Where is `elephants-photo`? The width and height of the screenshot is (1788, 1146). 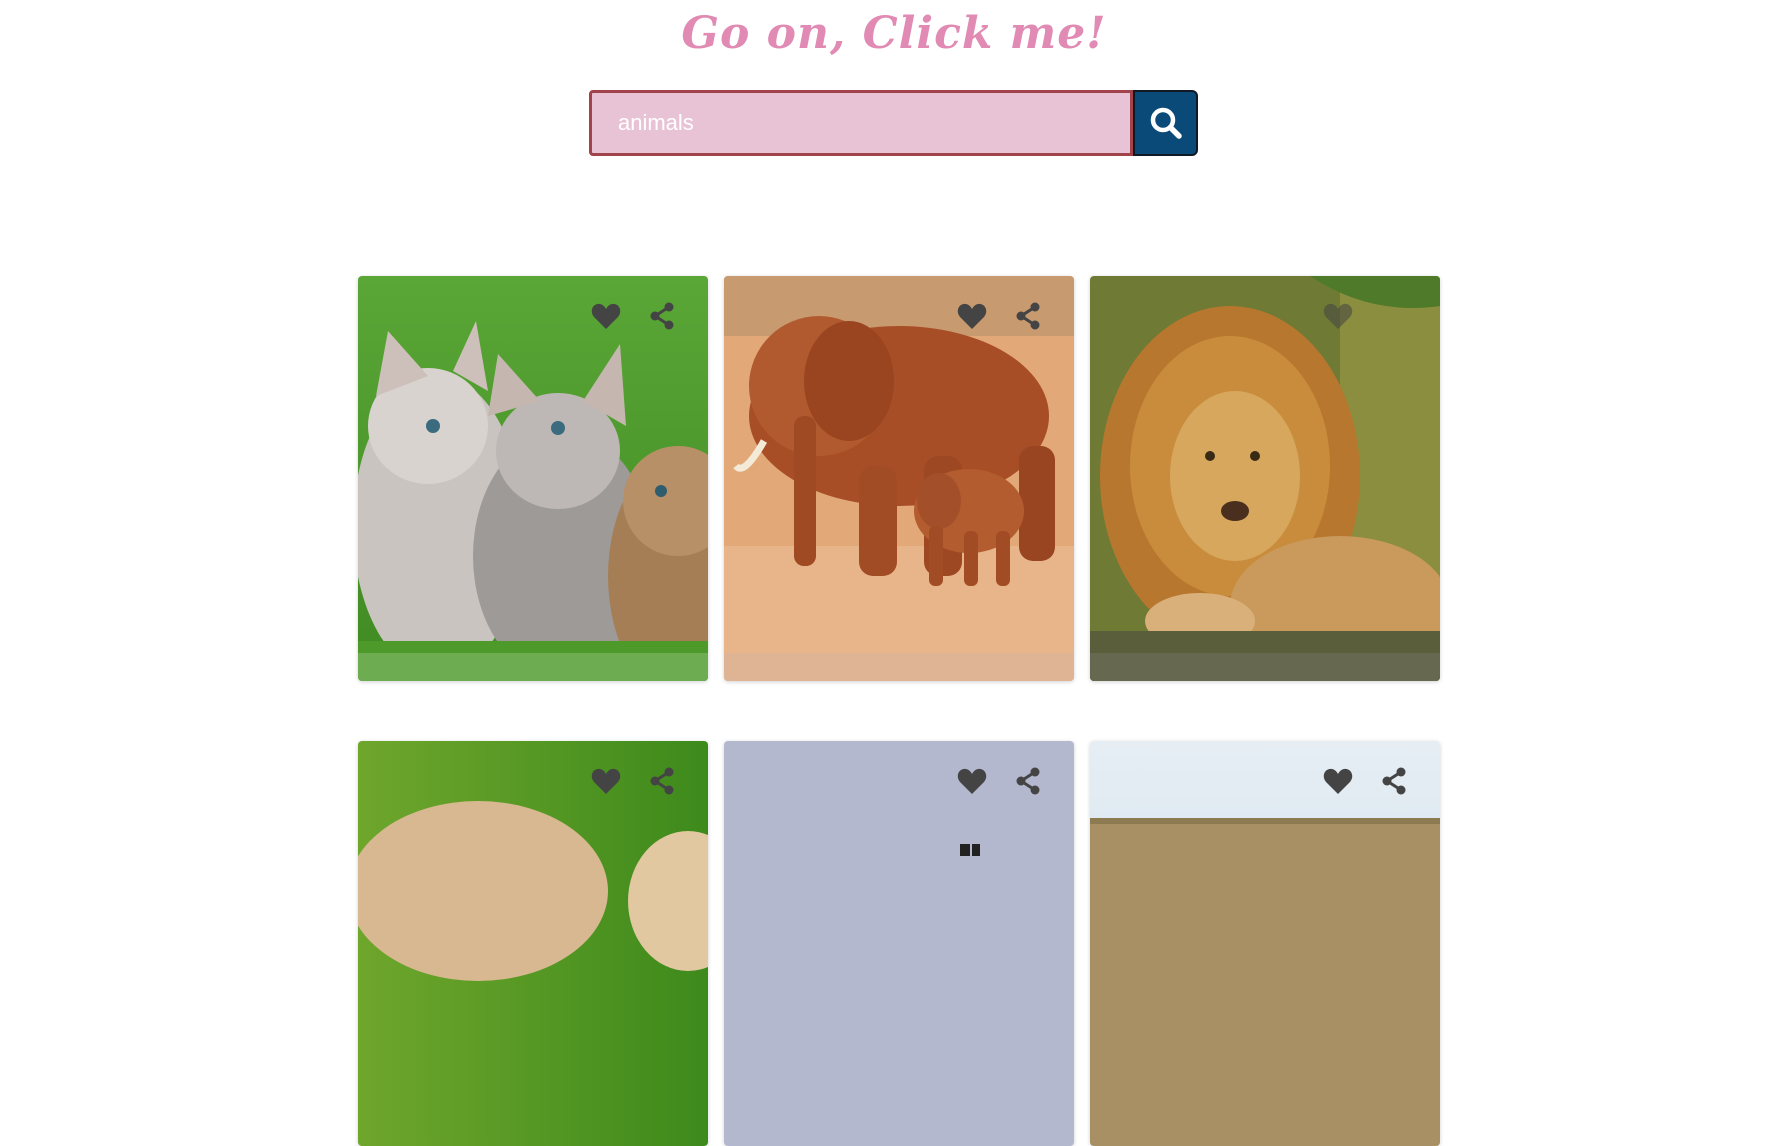
elephants-photo is located at coordinates (899, 478).